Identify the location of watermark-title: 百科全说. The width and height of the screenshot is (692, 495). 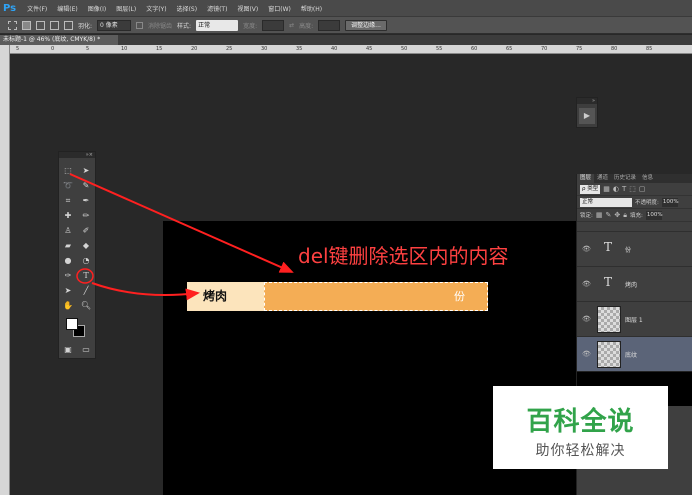
(580, 422).